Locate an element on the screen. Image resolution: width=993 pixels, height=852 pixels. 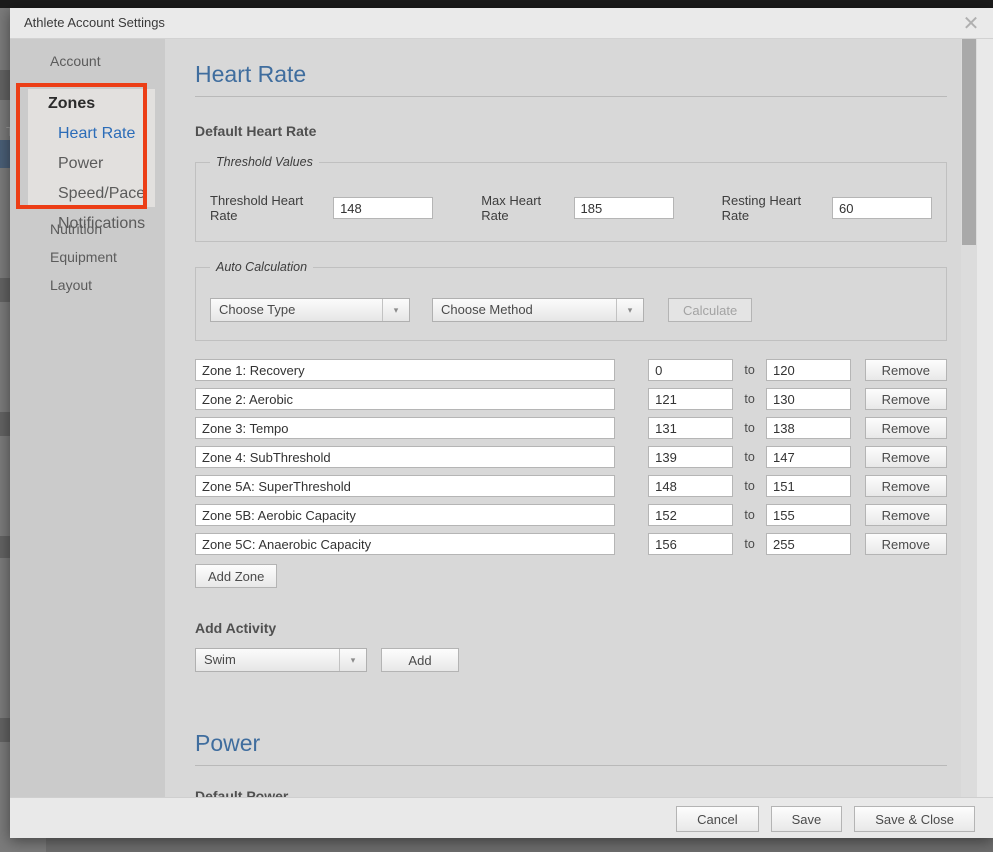
choose-method-value: Choose Method is located at coordinates (487, 309).